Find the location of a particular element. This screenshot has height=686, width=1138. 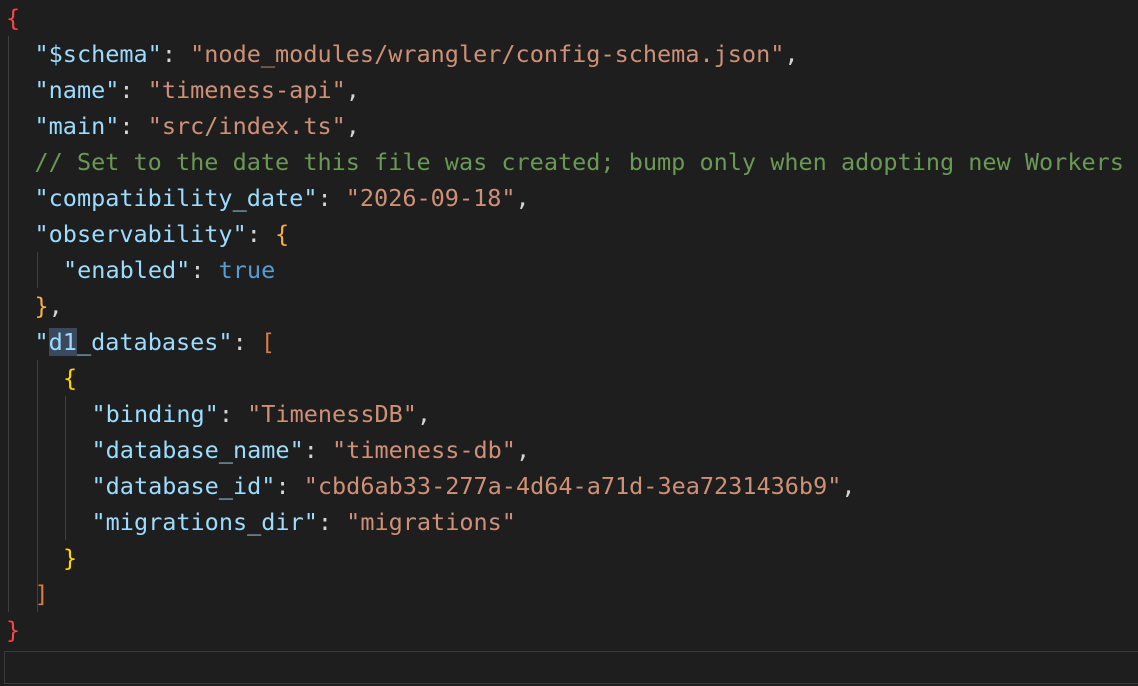

code-token: "binding" is located at coordinates (155, 414).